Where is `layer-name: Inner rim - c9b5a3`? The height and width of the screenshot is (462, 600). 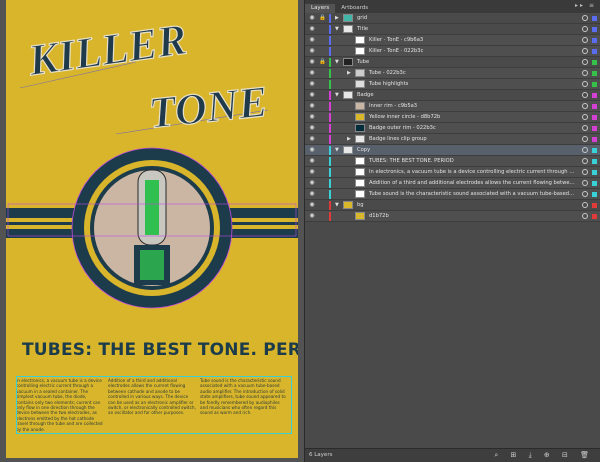 layer-name: Inner rim - c9b5a3 is located at coordinates (472, 106).